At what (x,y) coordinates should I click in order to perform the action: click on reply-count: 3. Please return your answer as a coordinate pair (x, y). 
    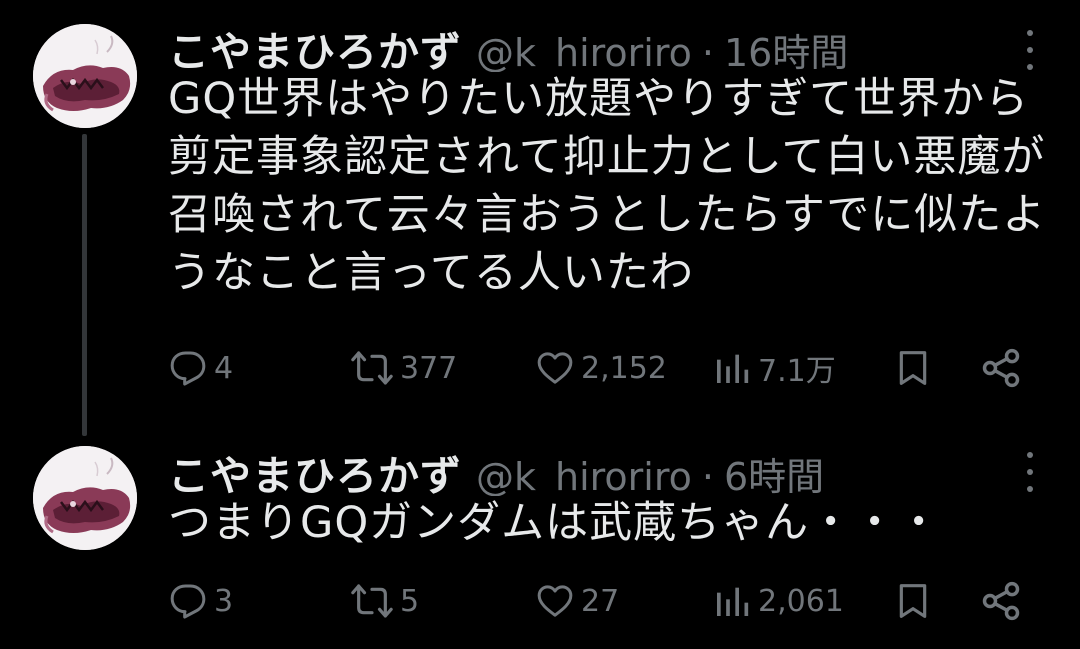
    Looking at the image, I should click on (224, 601).